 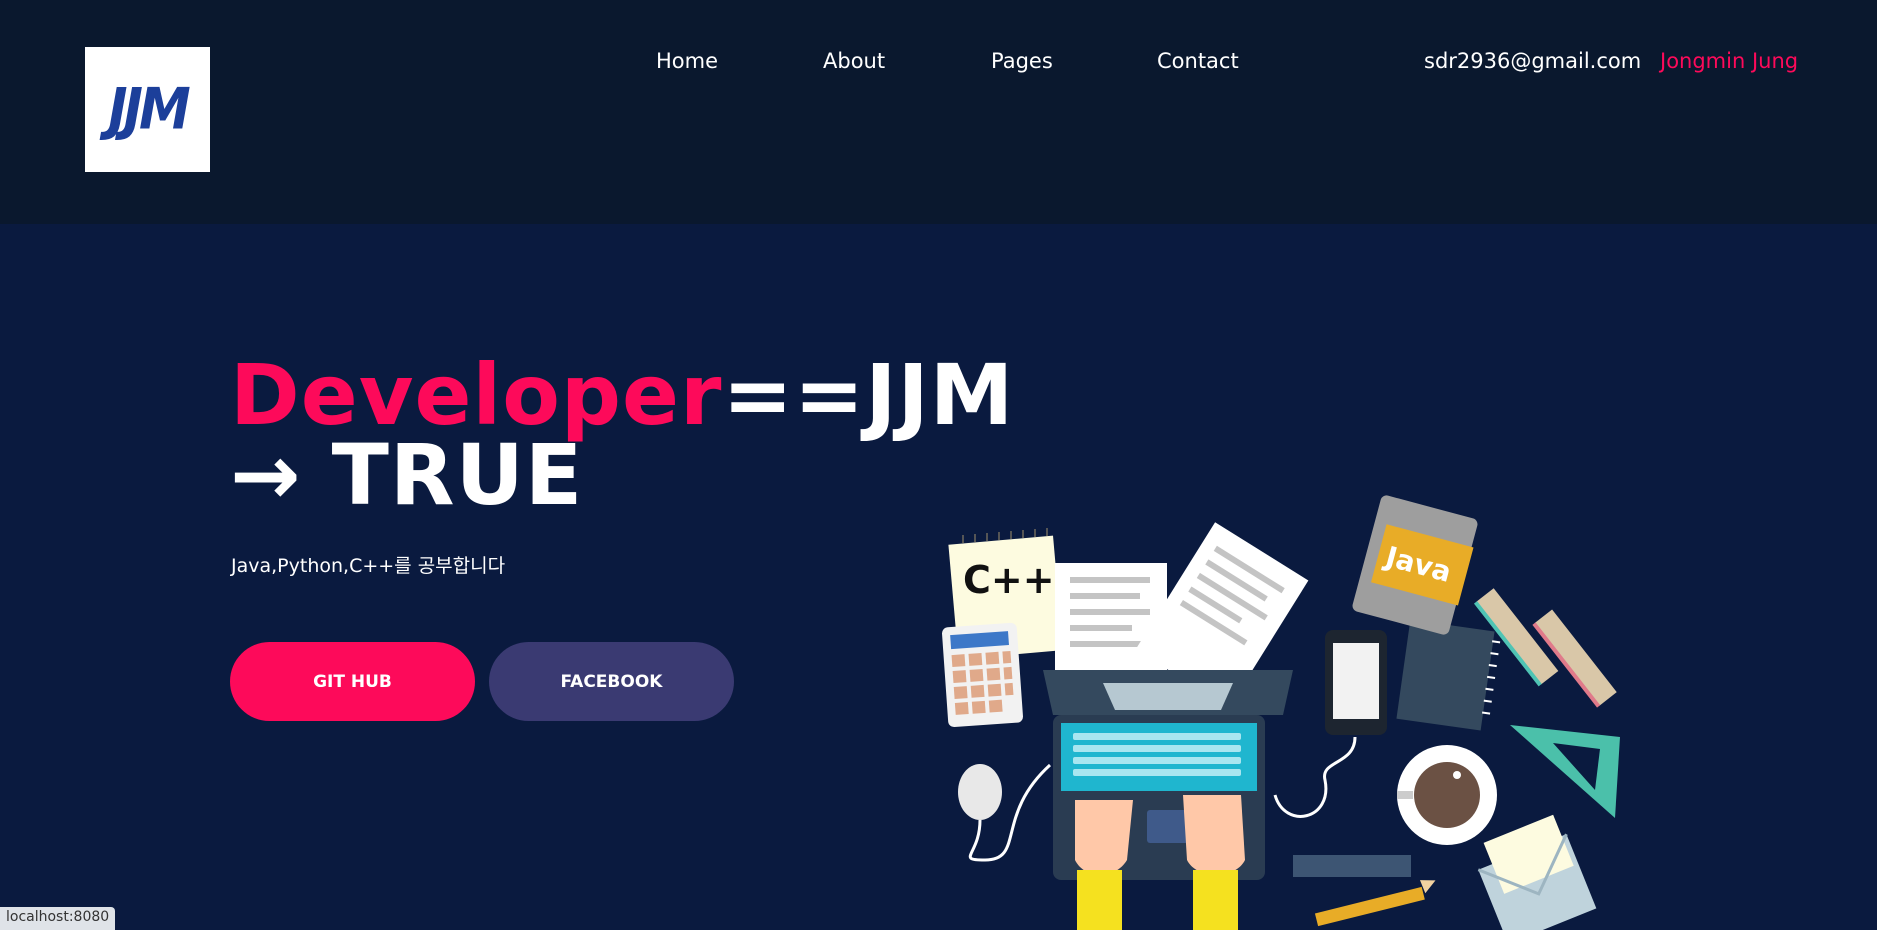 What do you see at coordinates (687, 61) in the screenshot?
I see `nav-home: Home` at bounding box center [687, 61].